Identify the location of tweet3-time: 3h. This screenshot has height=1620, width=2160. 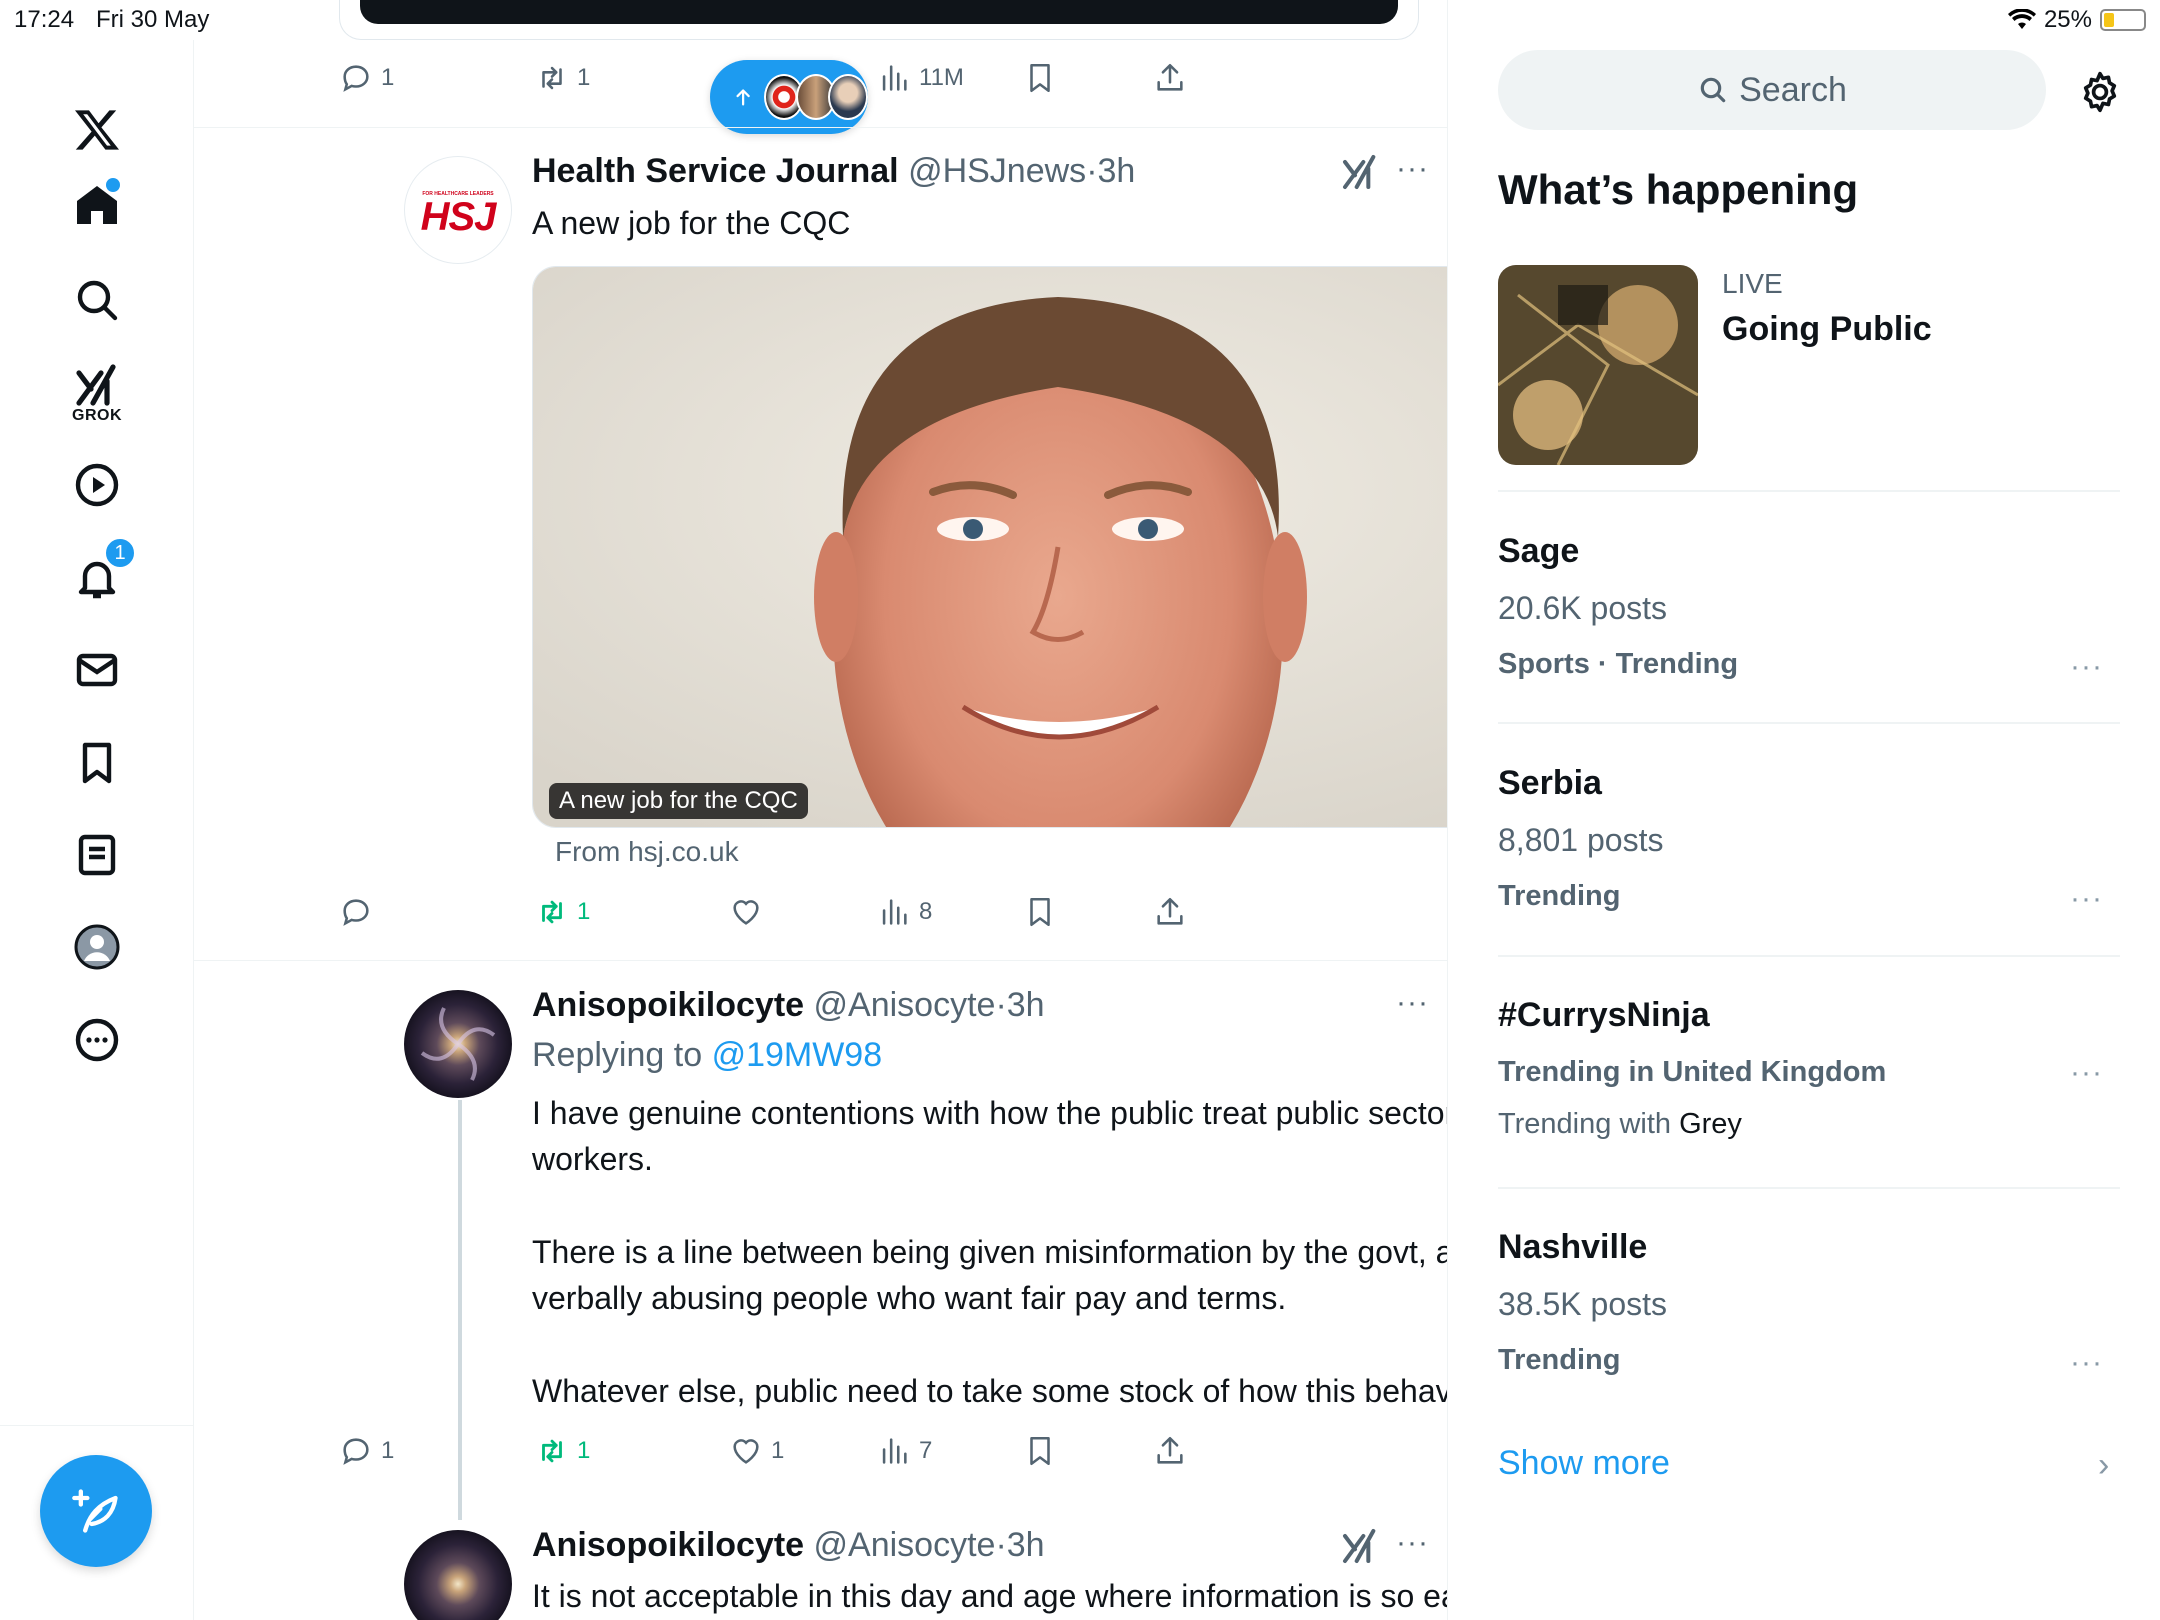
(1026, 1545).